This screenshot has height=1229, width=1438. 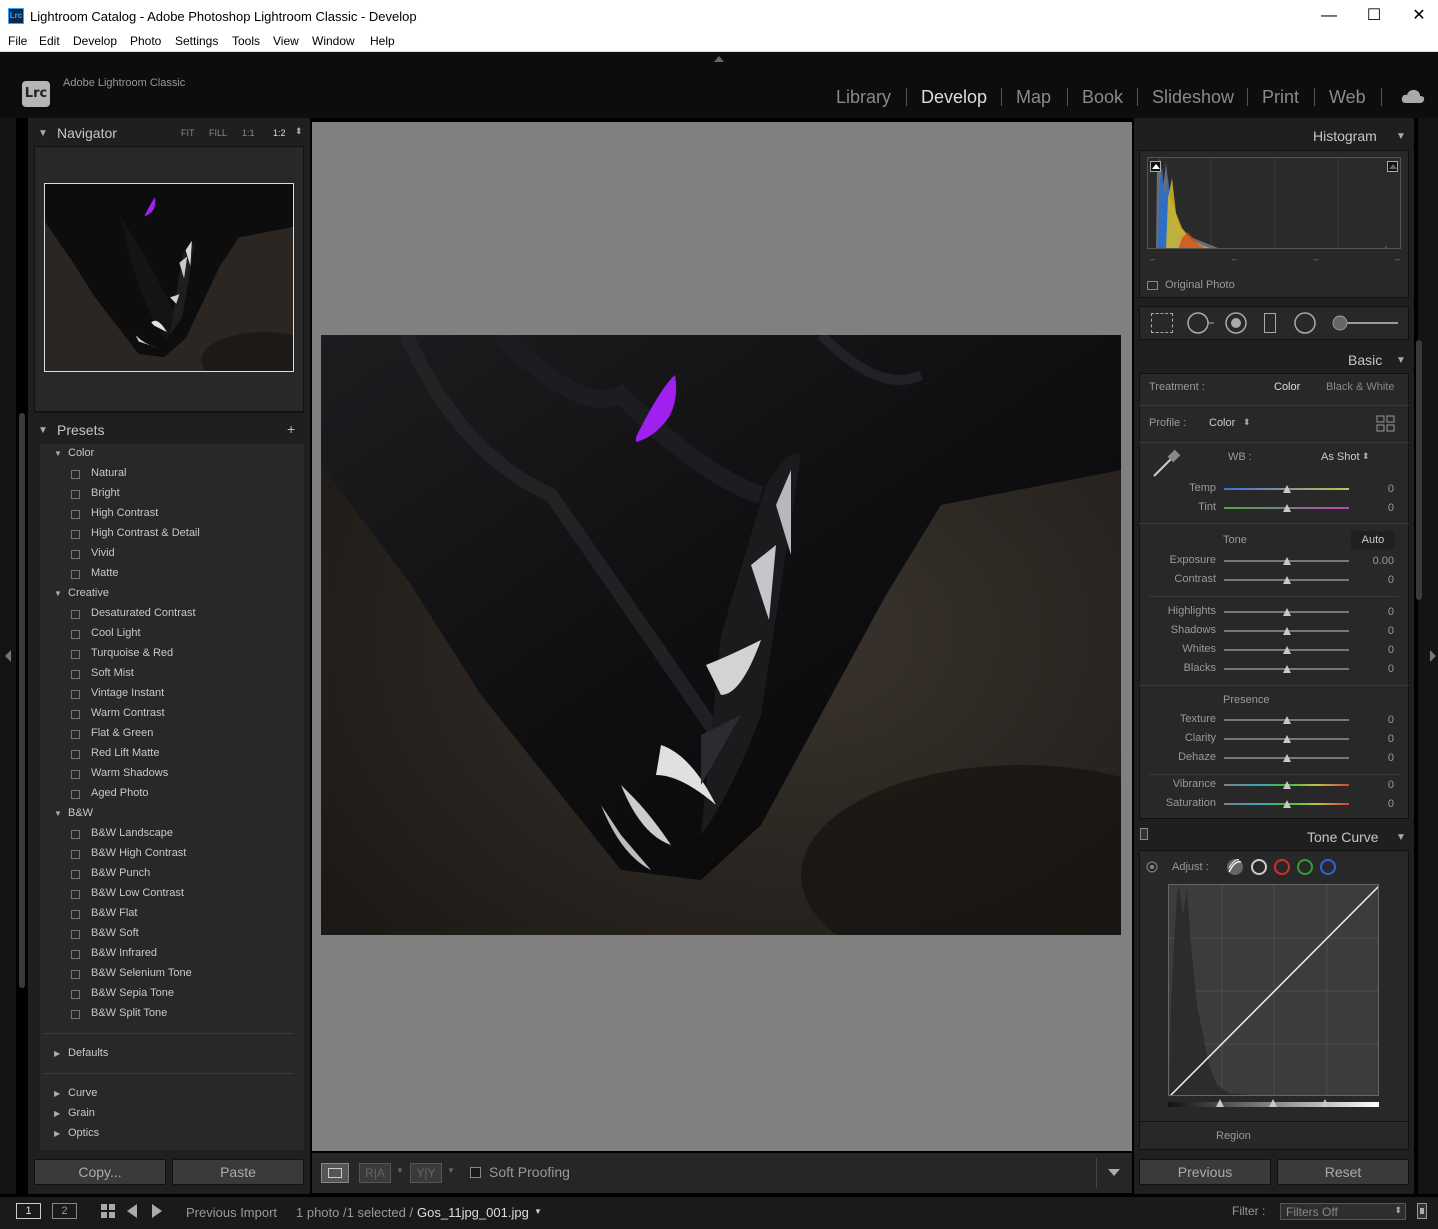 What do you see at coordinates (1287, 508) in the screenshot?
I see `tint-slider-thumb` at bounding box center [1287, 508].